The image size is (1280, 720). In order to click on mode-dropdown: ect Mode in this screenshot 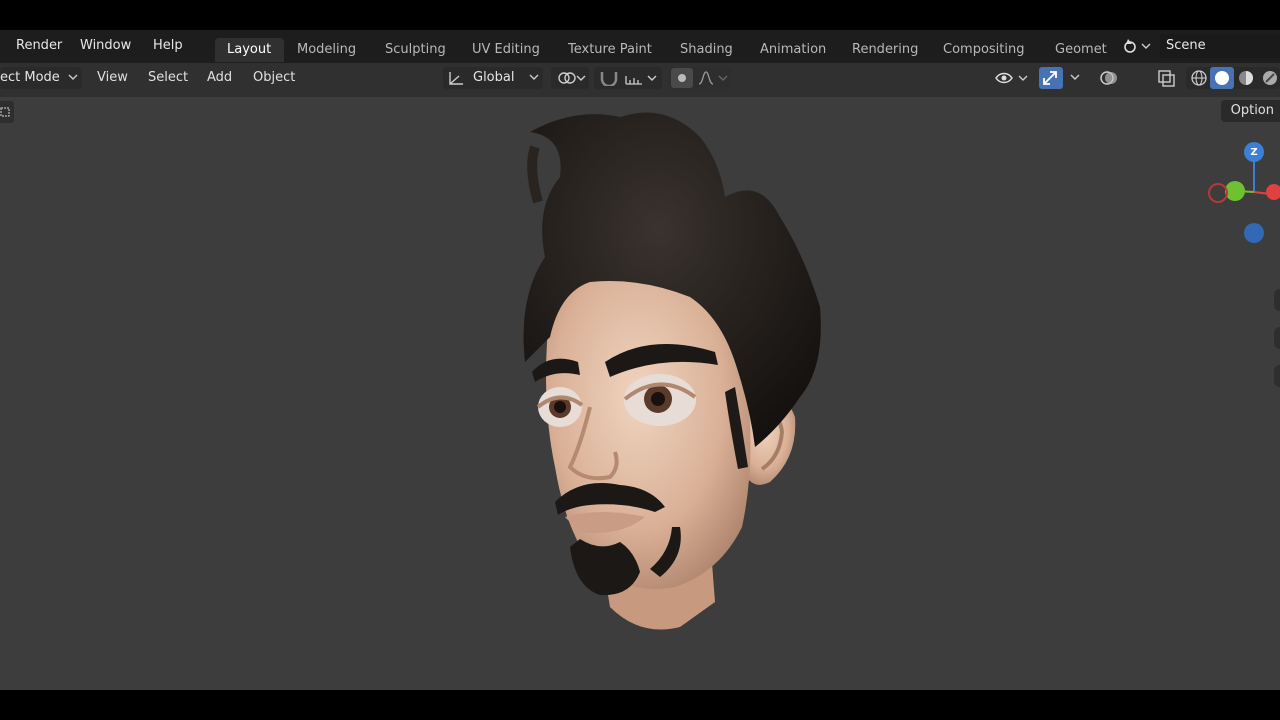, I will do `click(41, 78)`.